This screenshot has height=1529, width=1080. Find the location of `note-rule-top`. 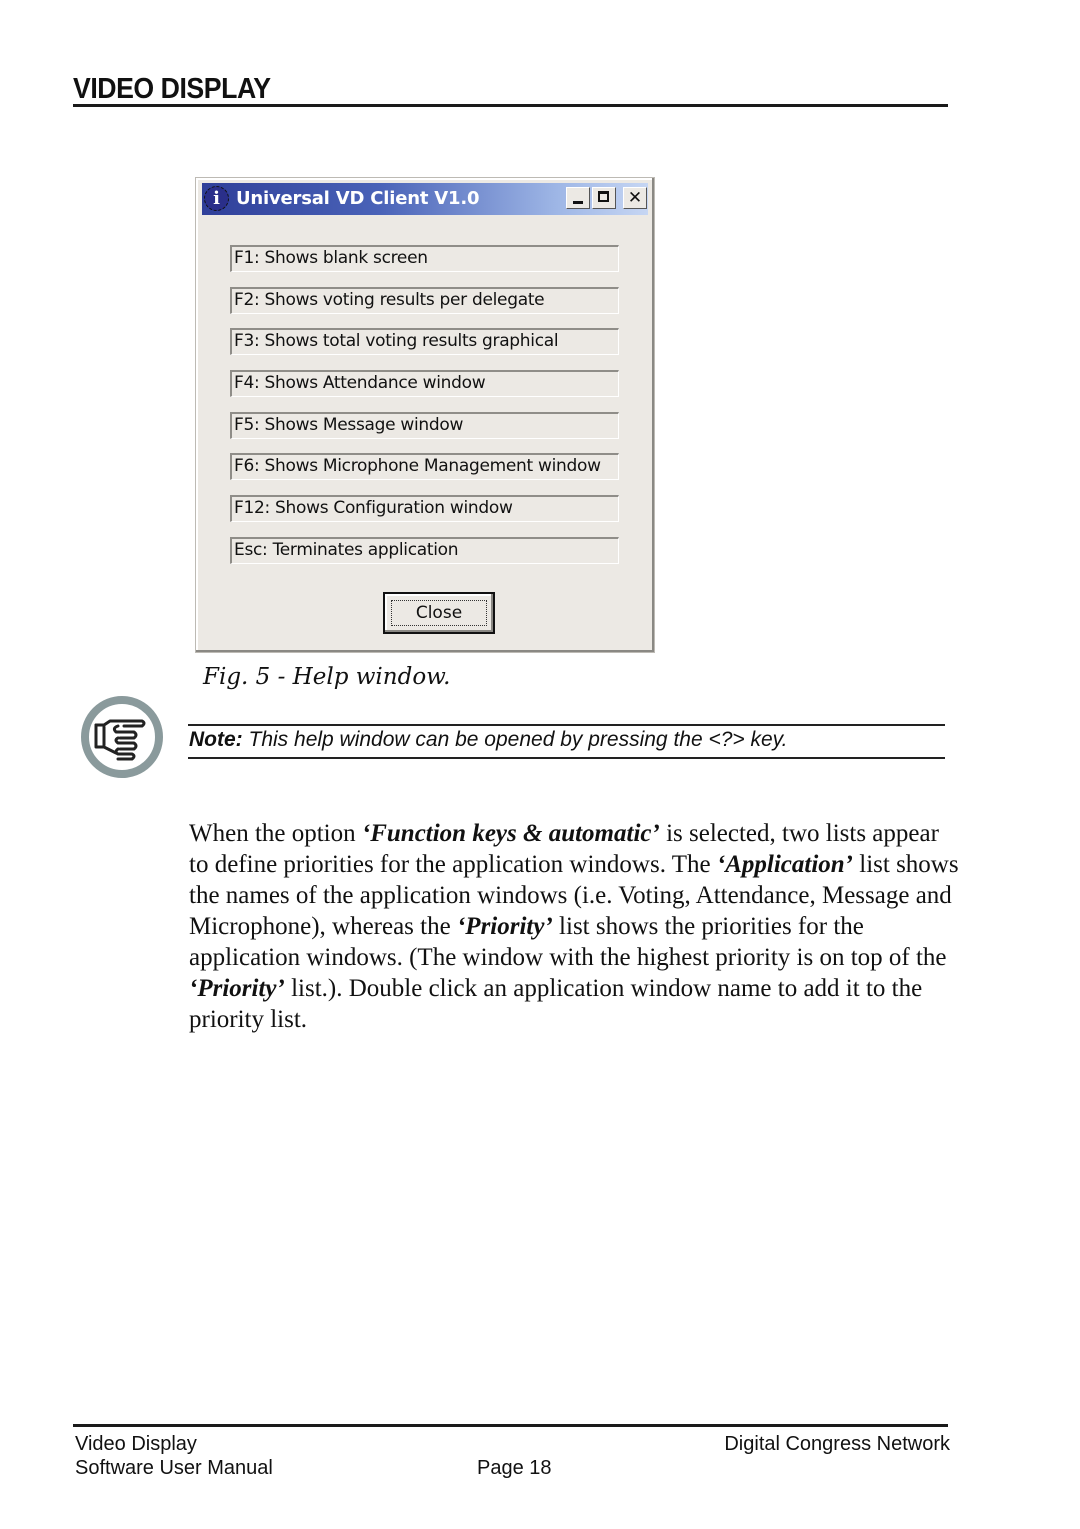

note-rule-top is located at coordinates (566, 725).